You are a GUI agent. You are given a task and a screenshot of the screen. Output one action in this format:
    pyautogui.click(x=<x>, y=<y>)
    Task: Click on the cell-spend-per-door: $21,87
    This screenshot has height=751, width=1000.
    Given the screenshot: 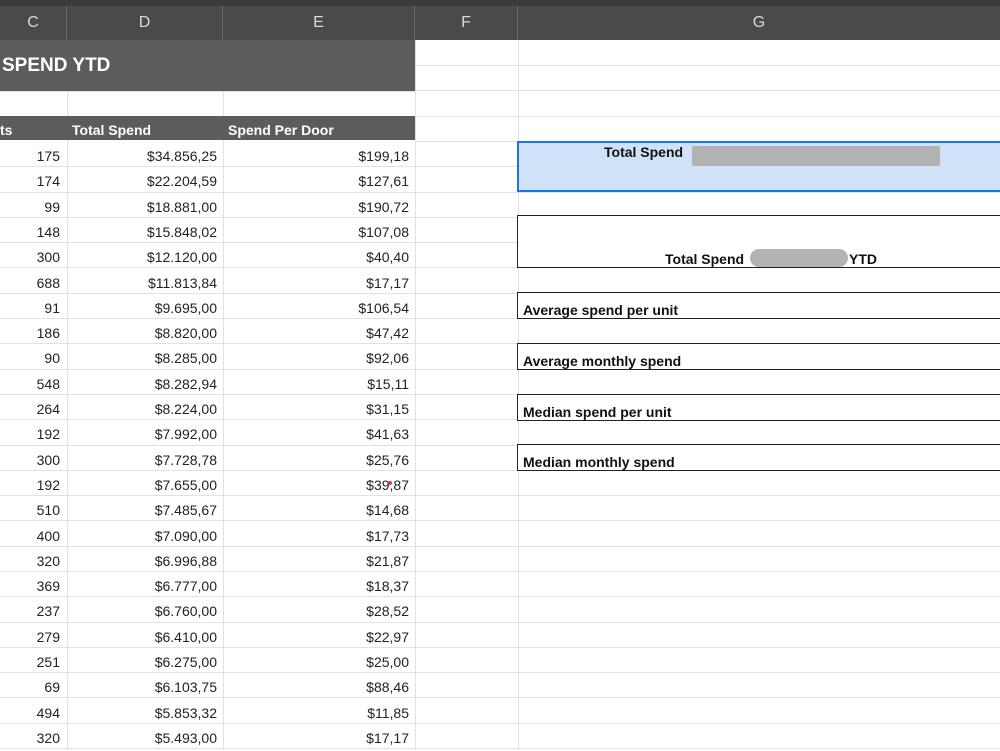 What is the action you would take?
    pyautogui.click(x=387, y=561)
    